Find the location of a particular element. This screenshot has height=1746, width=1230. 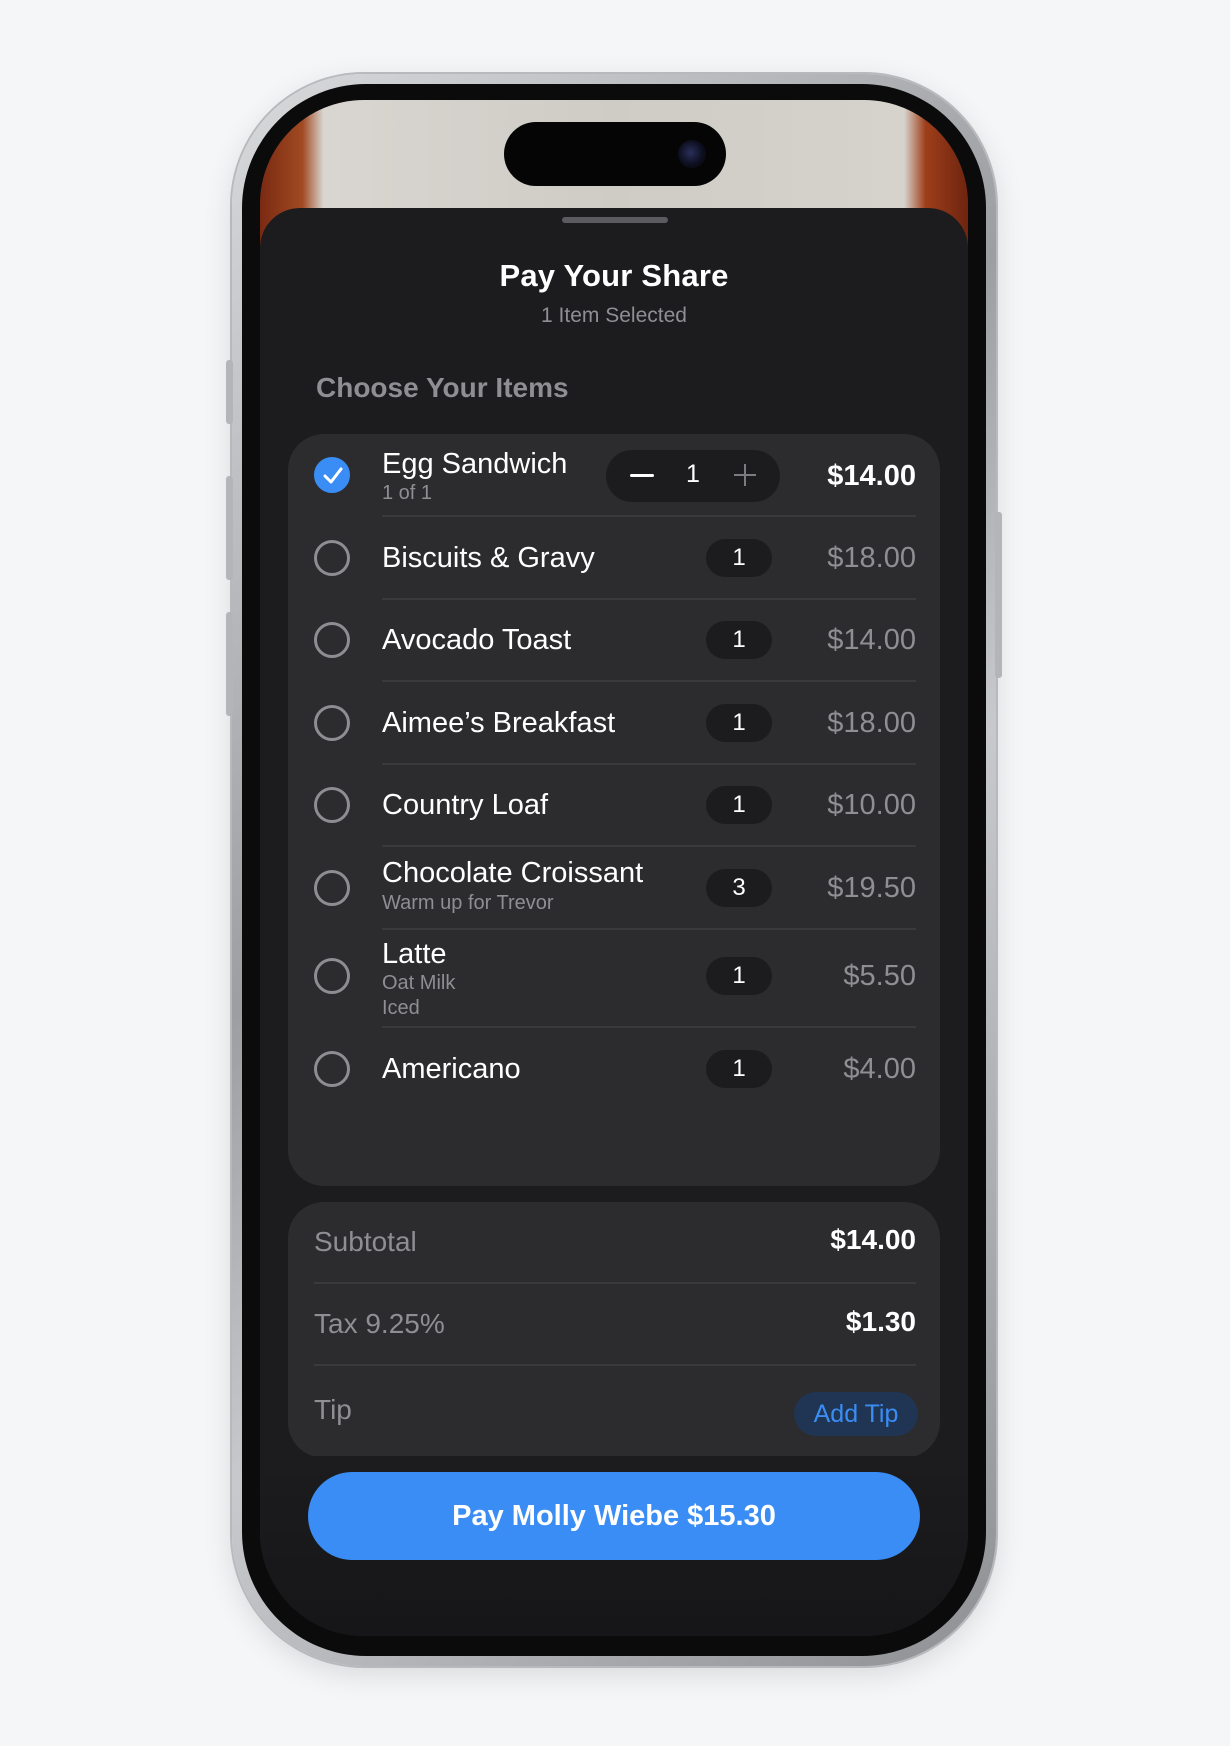

list-item: Avocado Toast 1 $14.00 is located at coordinates (614, 640).